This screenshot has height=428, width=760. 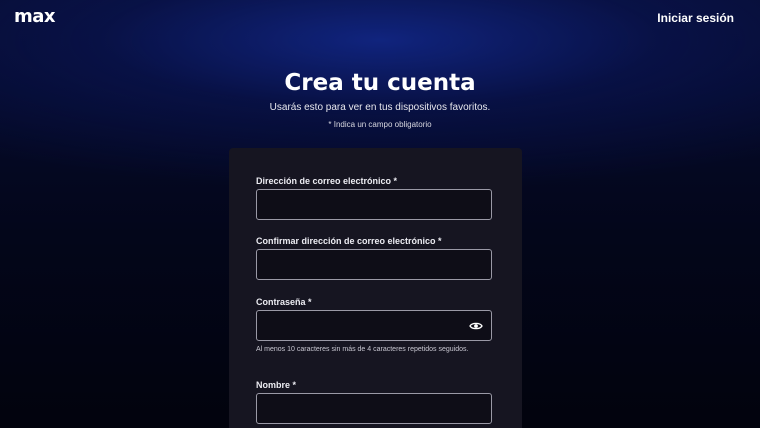 What do you see at coordinates (374, 325) in the screenshot?
I see `password-field` at bounding box center [374, 325].